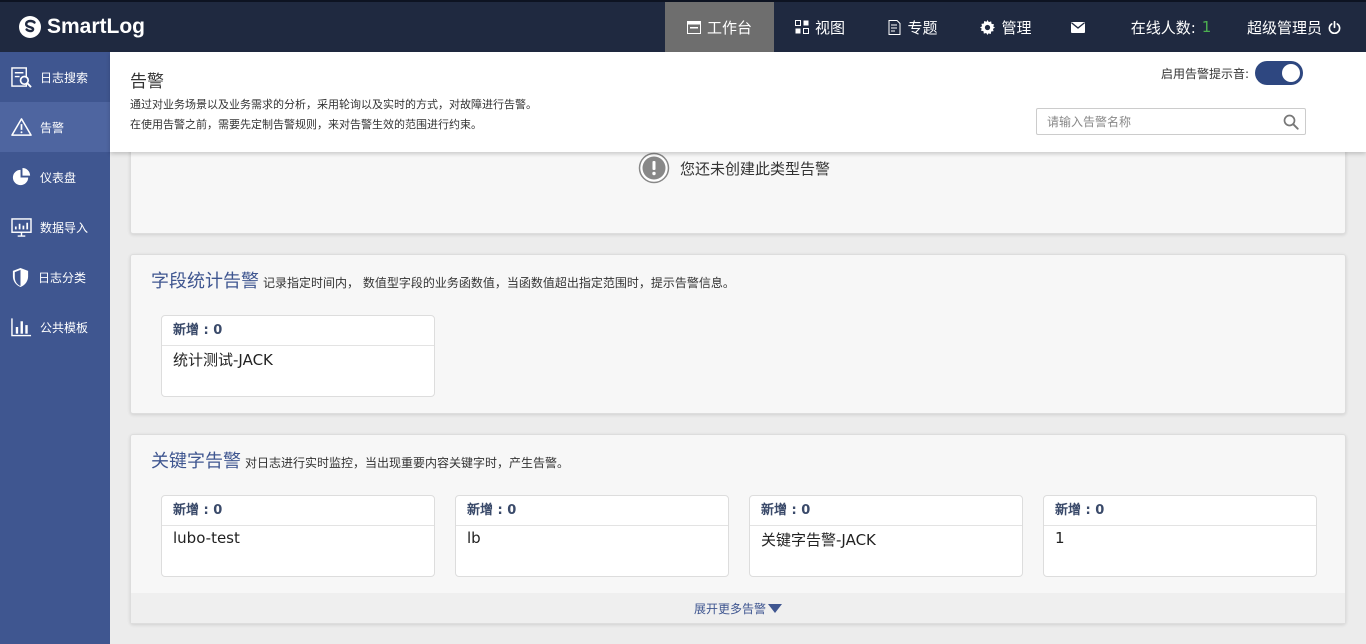  I want to click on alert-name: 关键字告警-JACK, so click(818, 540).